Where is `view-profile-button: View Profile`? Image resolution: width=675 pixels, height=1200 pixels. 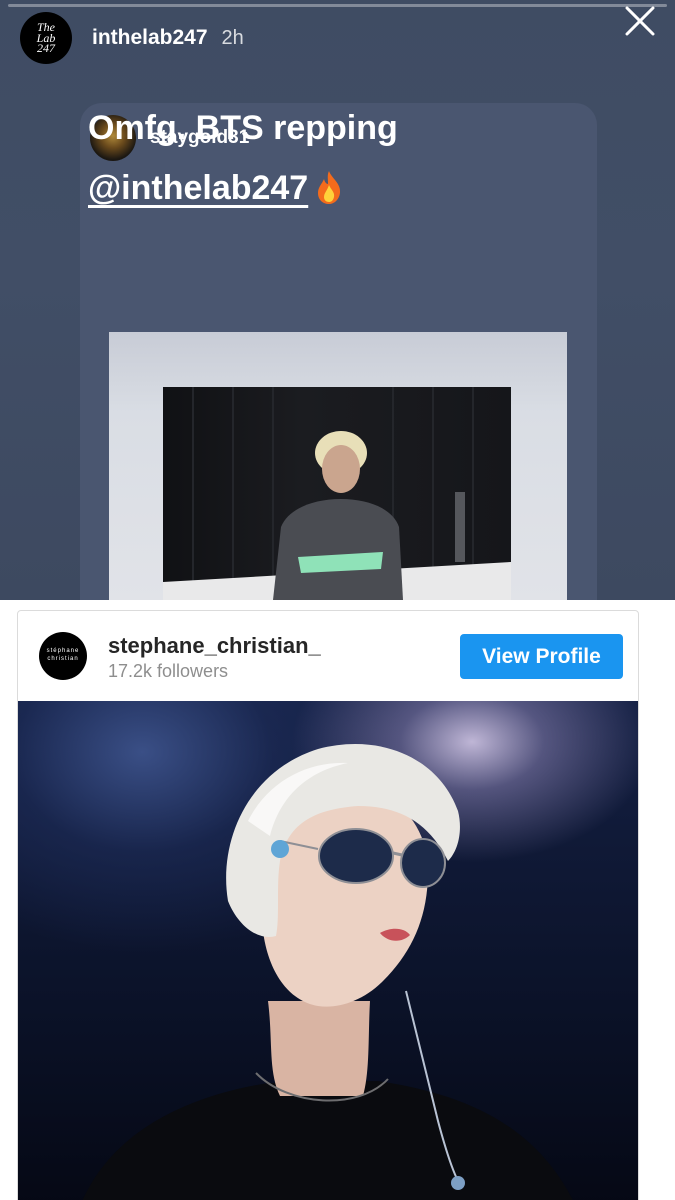
view-profile-button: View Profile is located at coordinates (541, 656).